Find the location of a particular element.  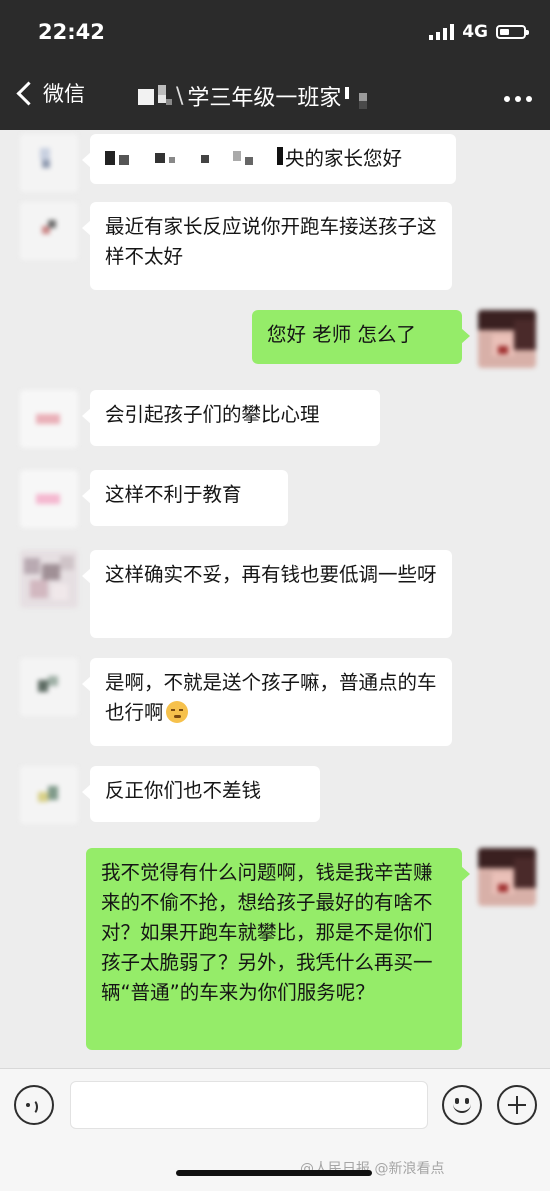

more-dots-icon is located at coordinates (518, 99).